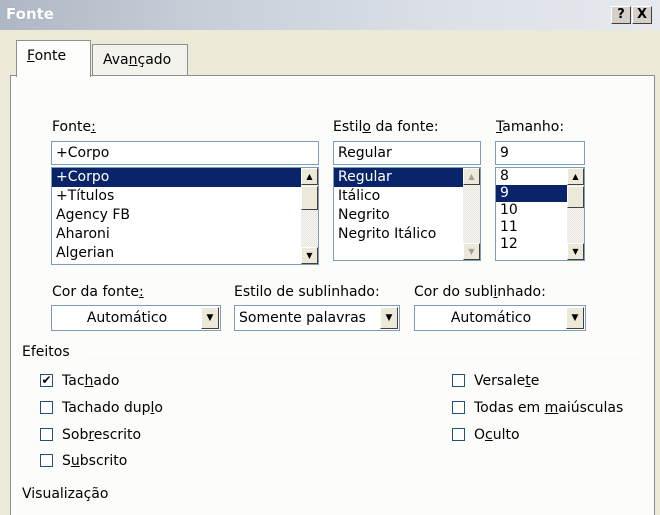 The width and height of the screenshot is (660, 515). I want to click on size-input: 9, so click(540, 153).